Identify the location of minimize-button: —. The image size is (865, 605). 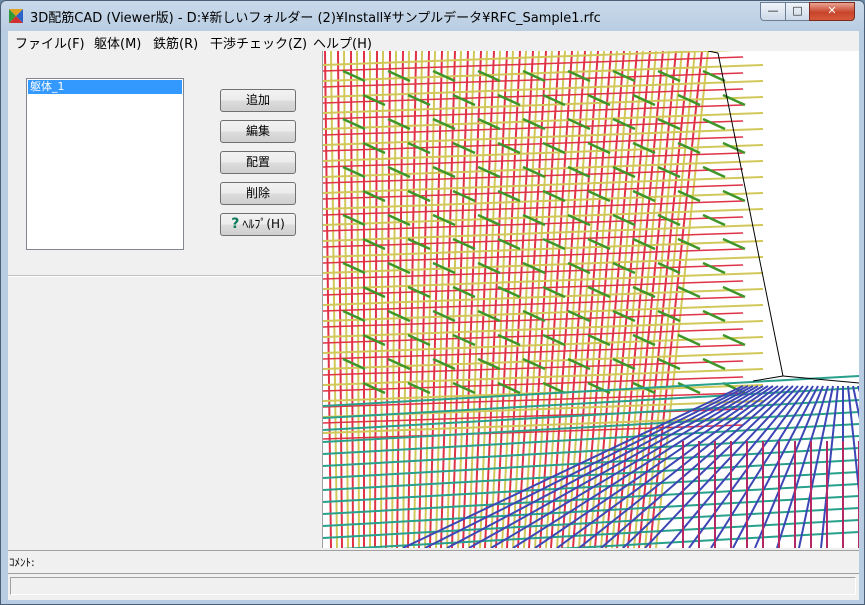
(773, 11).